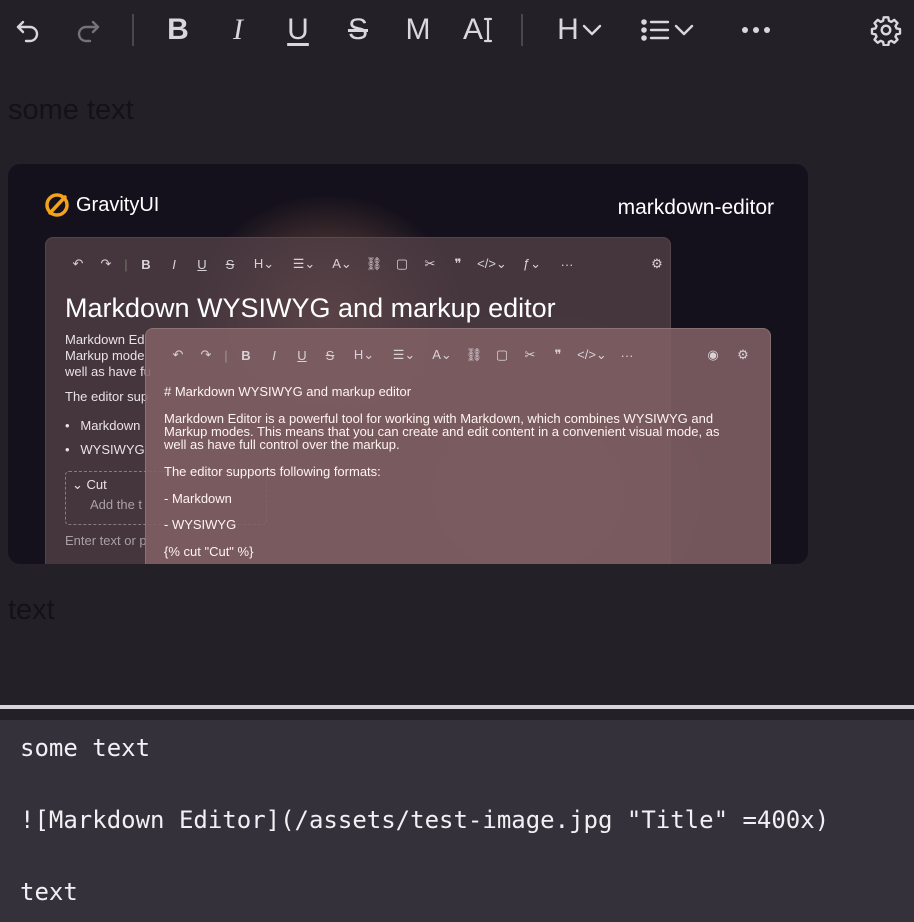 The image size is (914, 922). I want to click on preview-text: Markdown Ed, so click(105, 339).